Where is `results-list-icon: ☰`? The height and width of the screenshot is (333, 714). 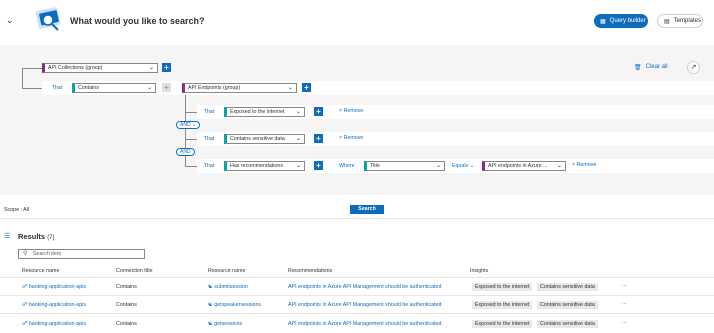
results-list-icon: ☰ is located at coordinates (7, 236).